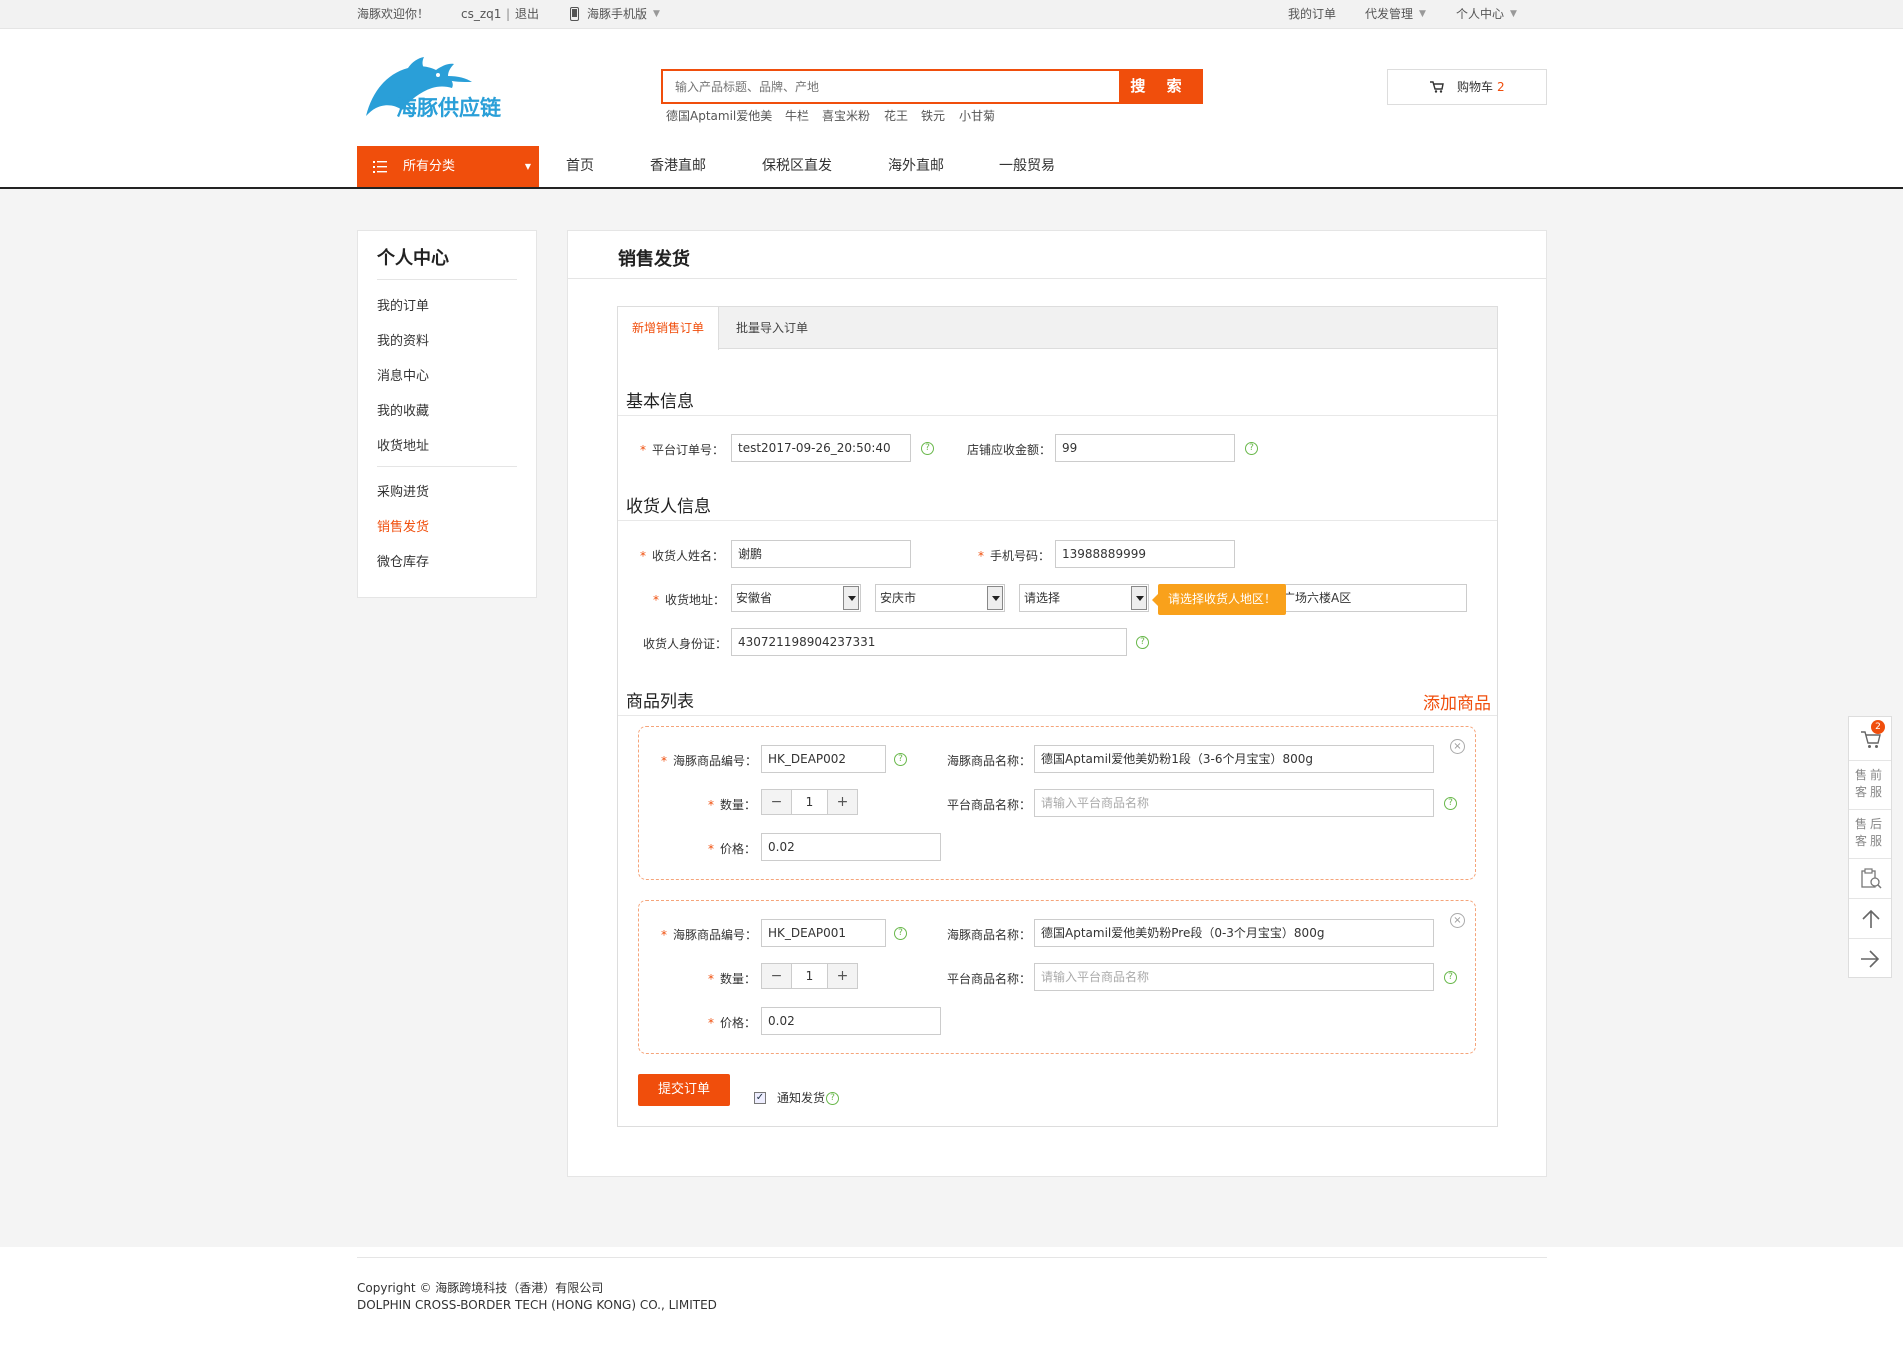  I want to click on username-link: cs_zq1, so click(481, 14).